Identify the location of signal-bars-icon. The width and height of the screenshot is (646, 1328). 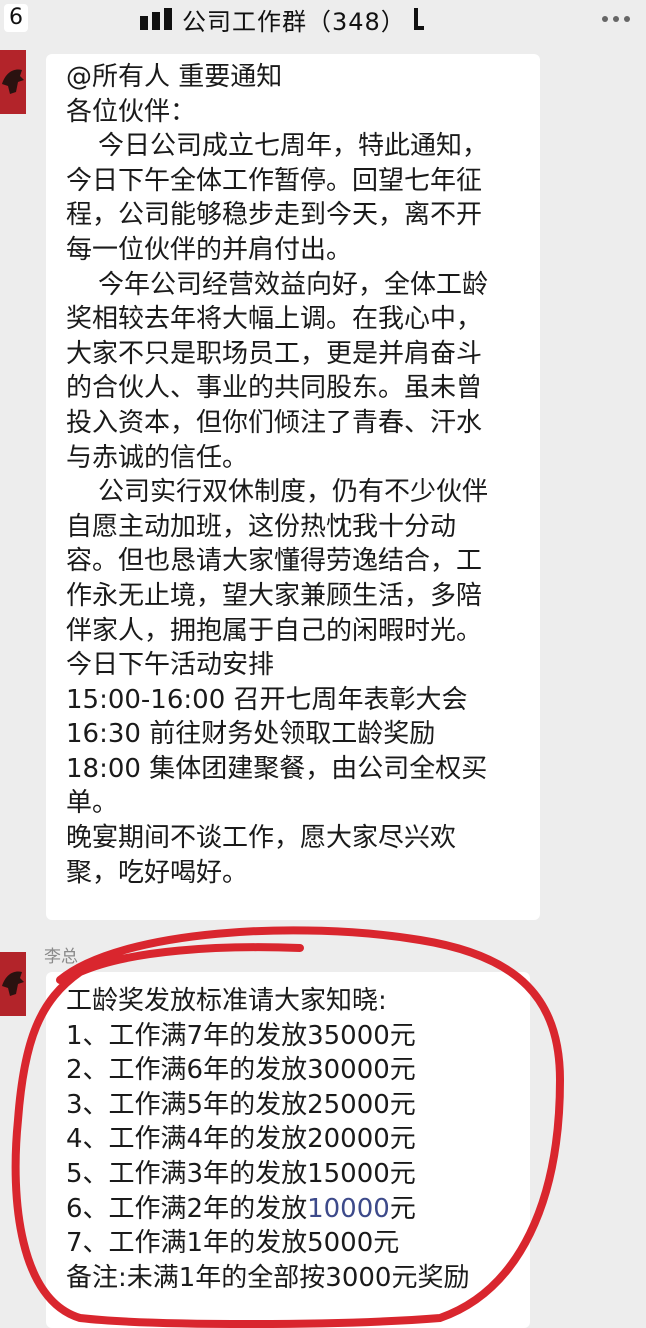
(156, 19).